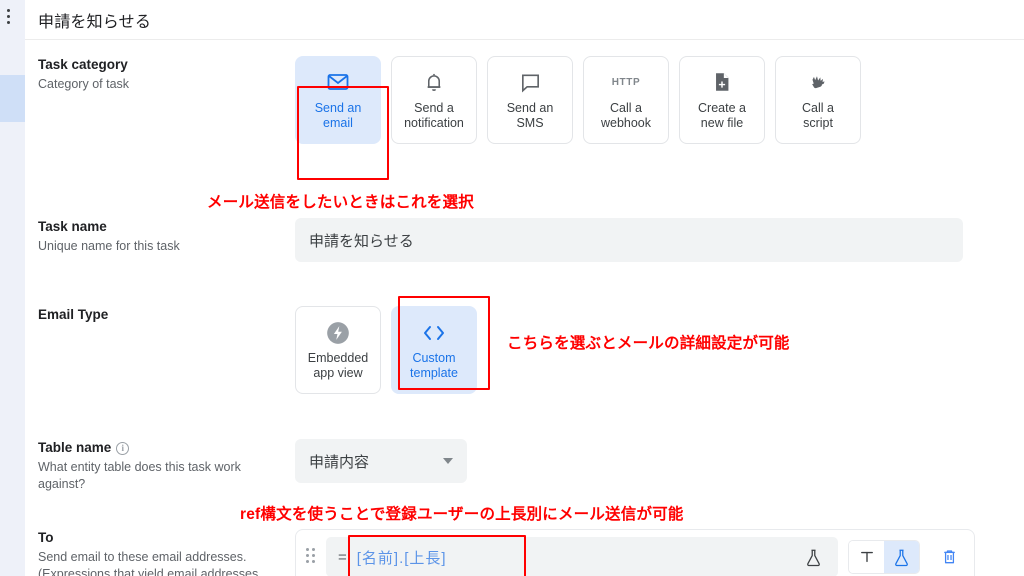 This screenshot has width=1024, height=576. I want to click on table-name-value: 申請内容, so click(339, 462).